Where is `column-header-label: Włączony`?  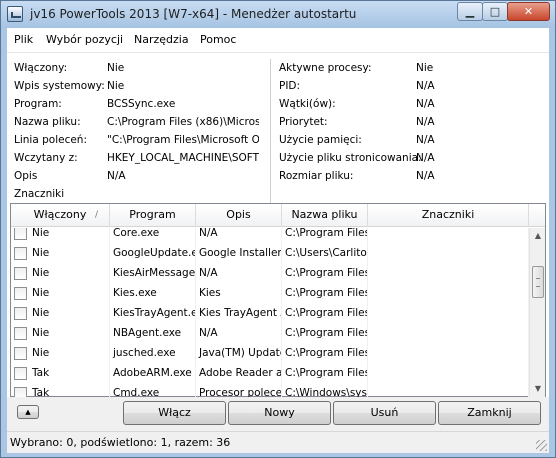
column-header-label: Włączony is located at coordinates (60, 214).